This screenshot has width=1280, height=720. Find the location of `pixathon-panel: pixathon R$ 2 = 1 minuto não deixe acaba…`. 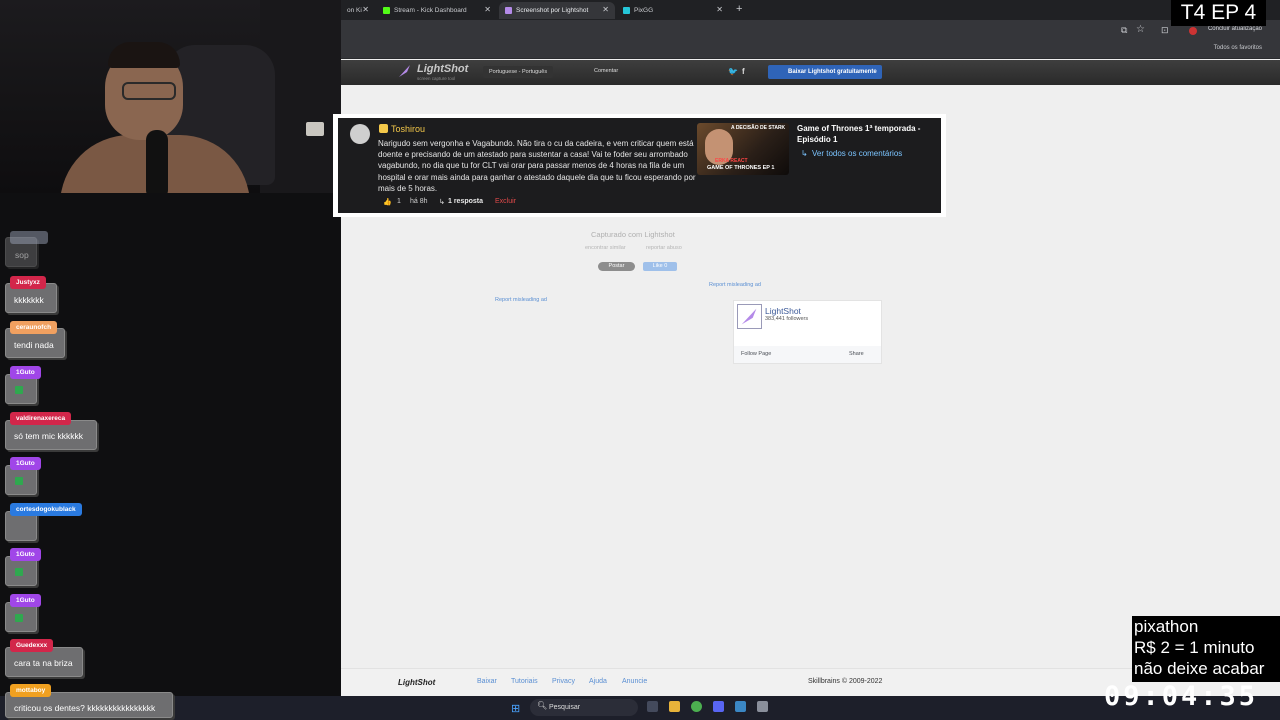

pixathon-panel: pixathon R$ 2 = 1 minuto não deixe acaba… is located at coordinates (1206, 649).